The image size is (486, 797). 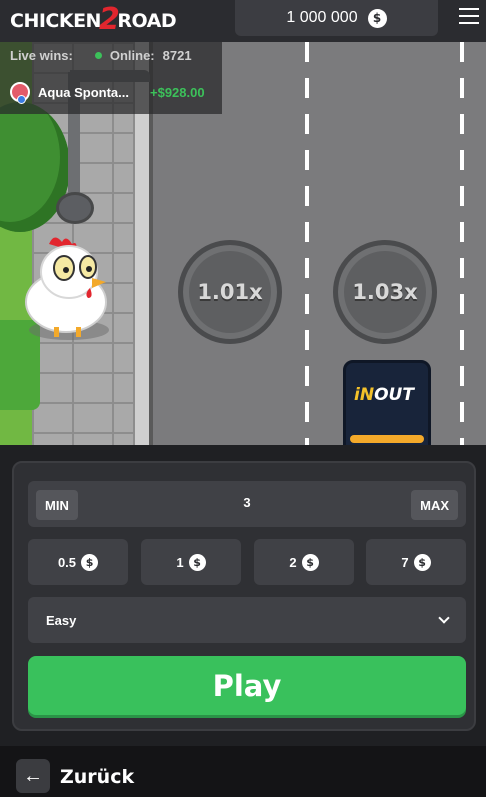 I want to click on quick-bet-button: 0.5 $, so click(x=78, y=562).